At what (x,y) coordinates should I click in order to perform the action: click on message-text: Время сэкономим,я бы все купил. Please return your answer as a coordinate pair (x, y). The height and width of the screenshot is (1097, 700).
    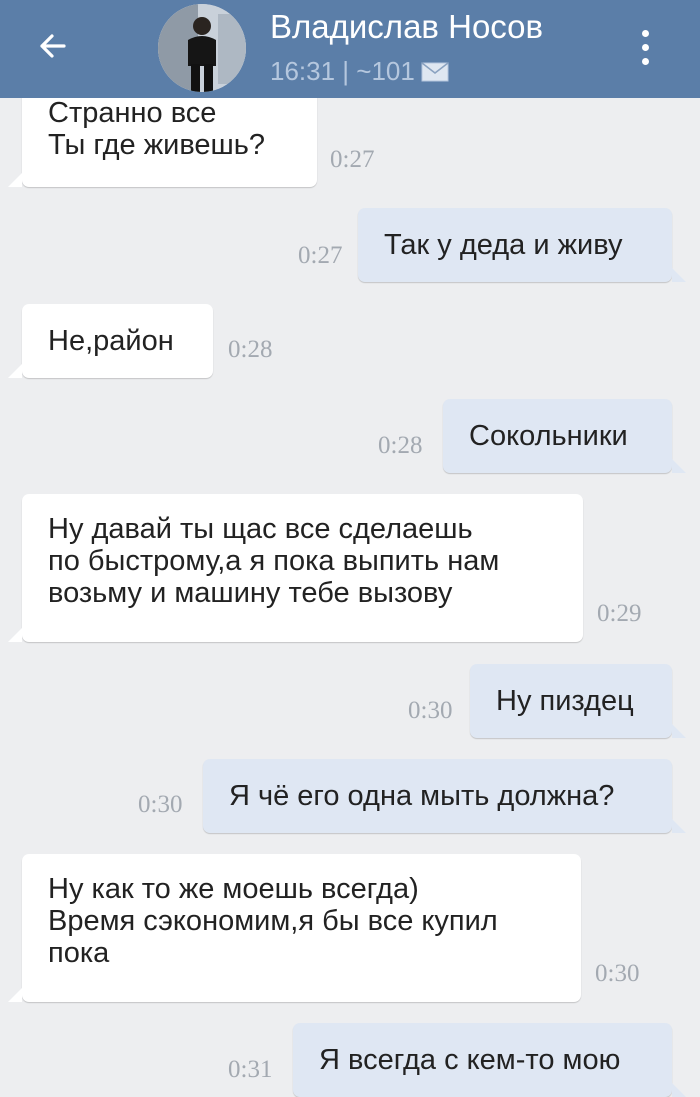
    Looking at the image, I should click on (273, 921).